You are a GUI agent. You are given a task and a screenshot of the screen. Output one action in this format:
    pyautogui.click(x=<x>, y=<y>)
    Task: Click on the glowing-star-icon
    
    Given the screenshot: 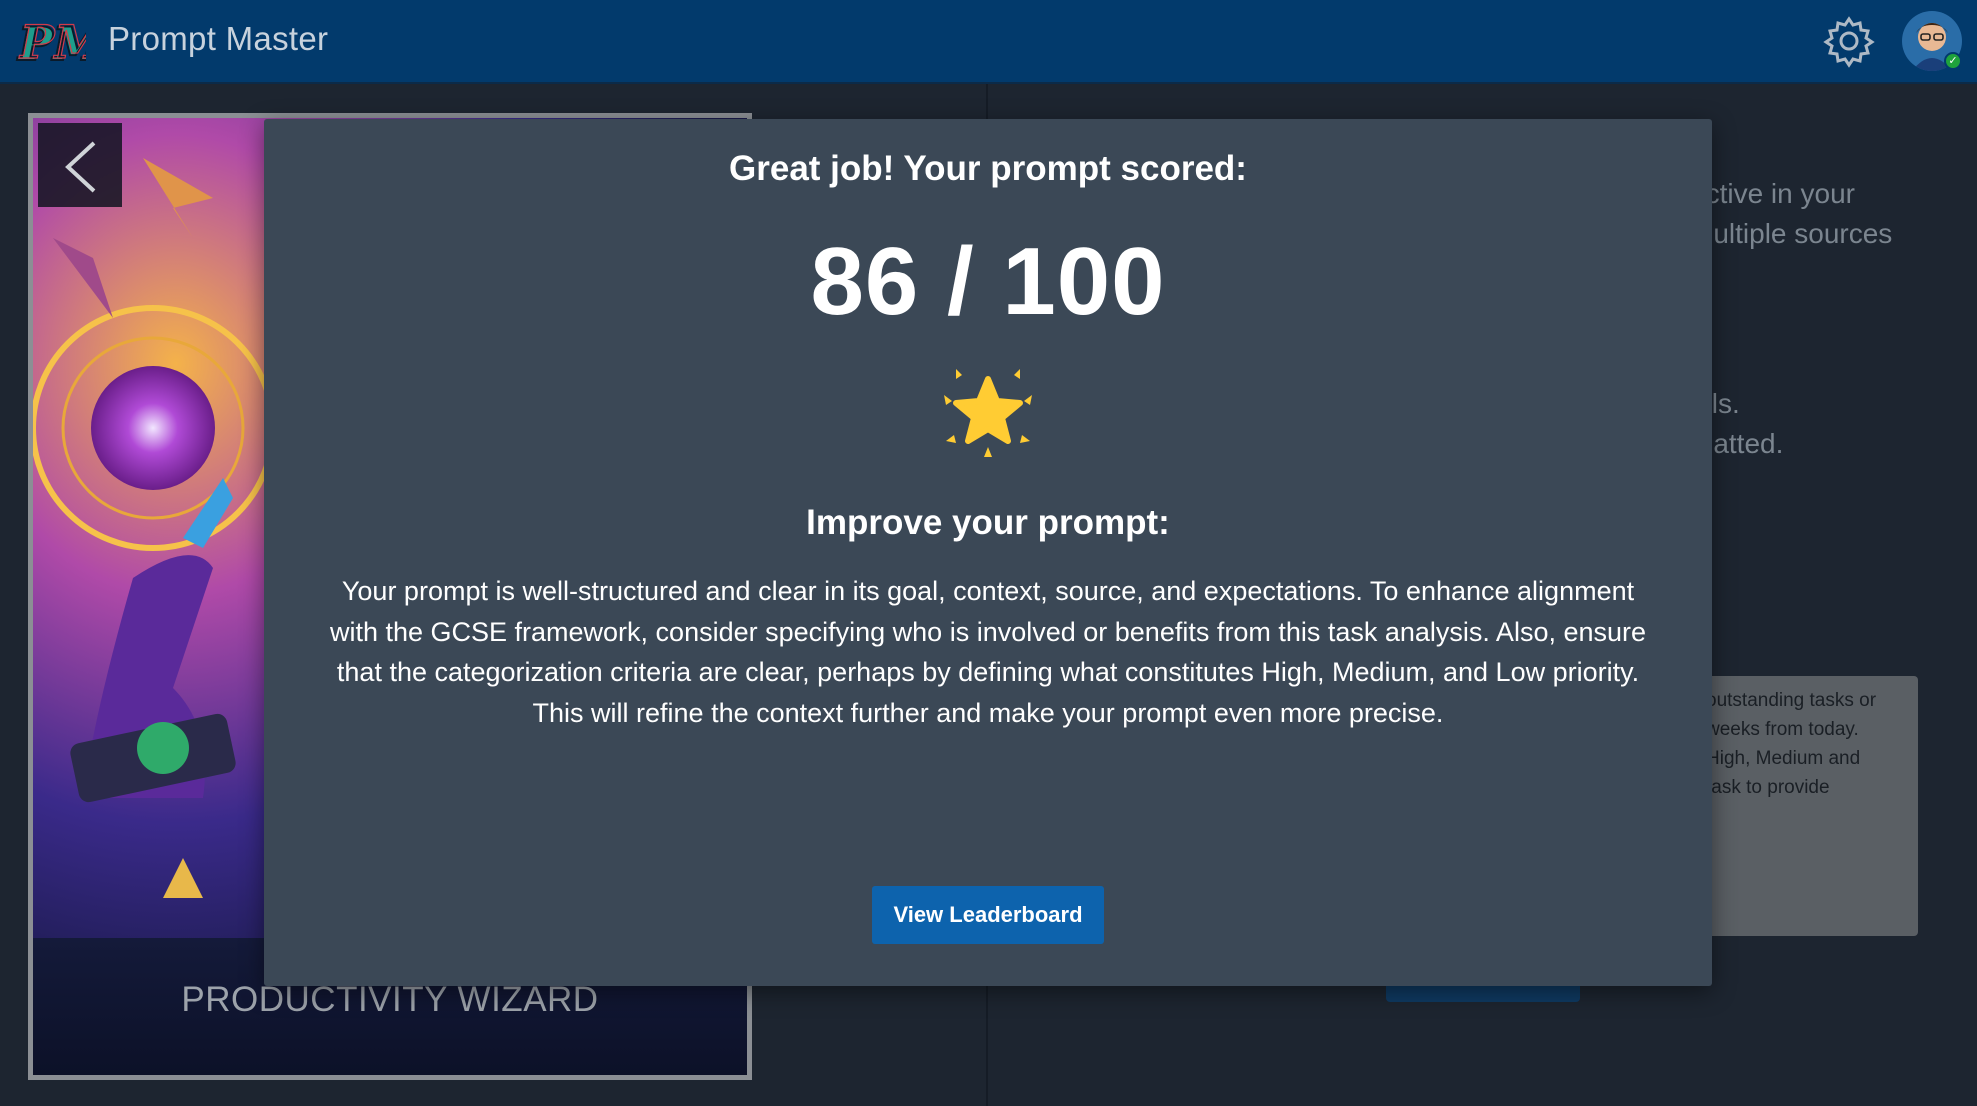 What is the action you would take?
    pyautogui.click(x=988, y=413)
    